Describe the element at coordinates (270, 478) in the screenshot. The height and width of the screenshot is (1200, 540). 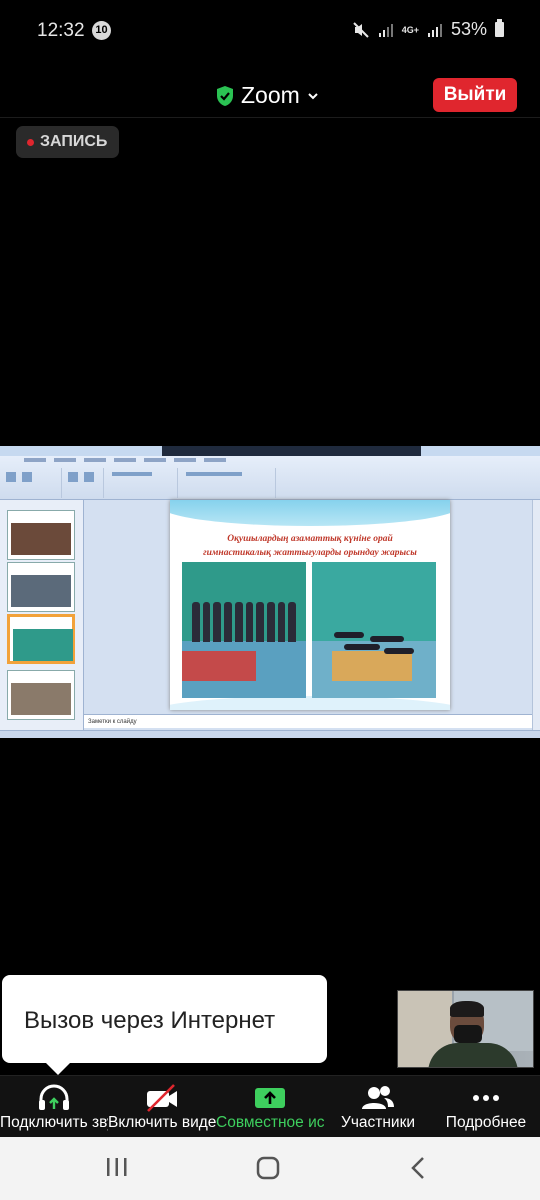
I see `pp-ribbon` at that location.